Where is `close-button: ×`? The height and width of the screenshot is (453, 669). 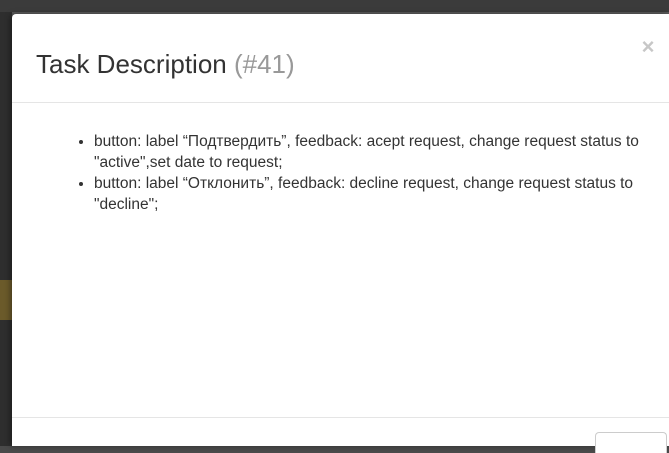 close-button: × is located at coordinates (648, 47).